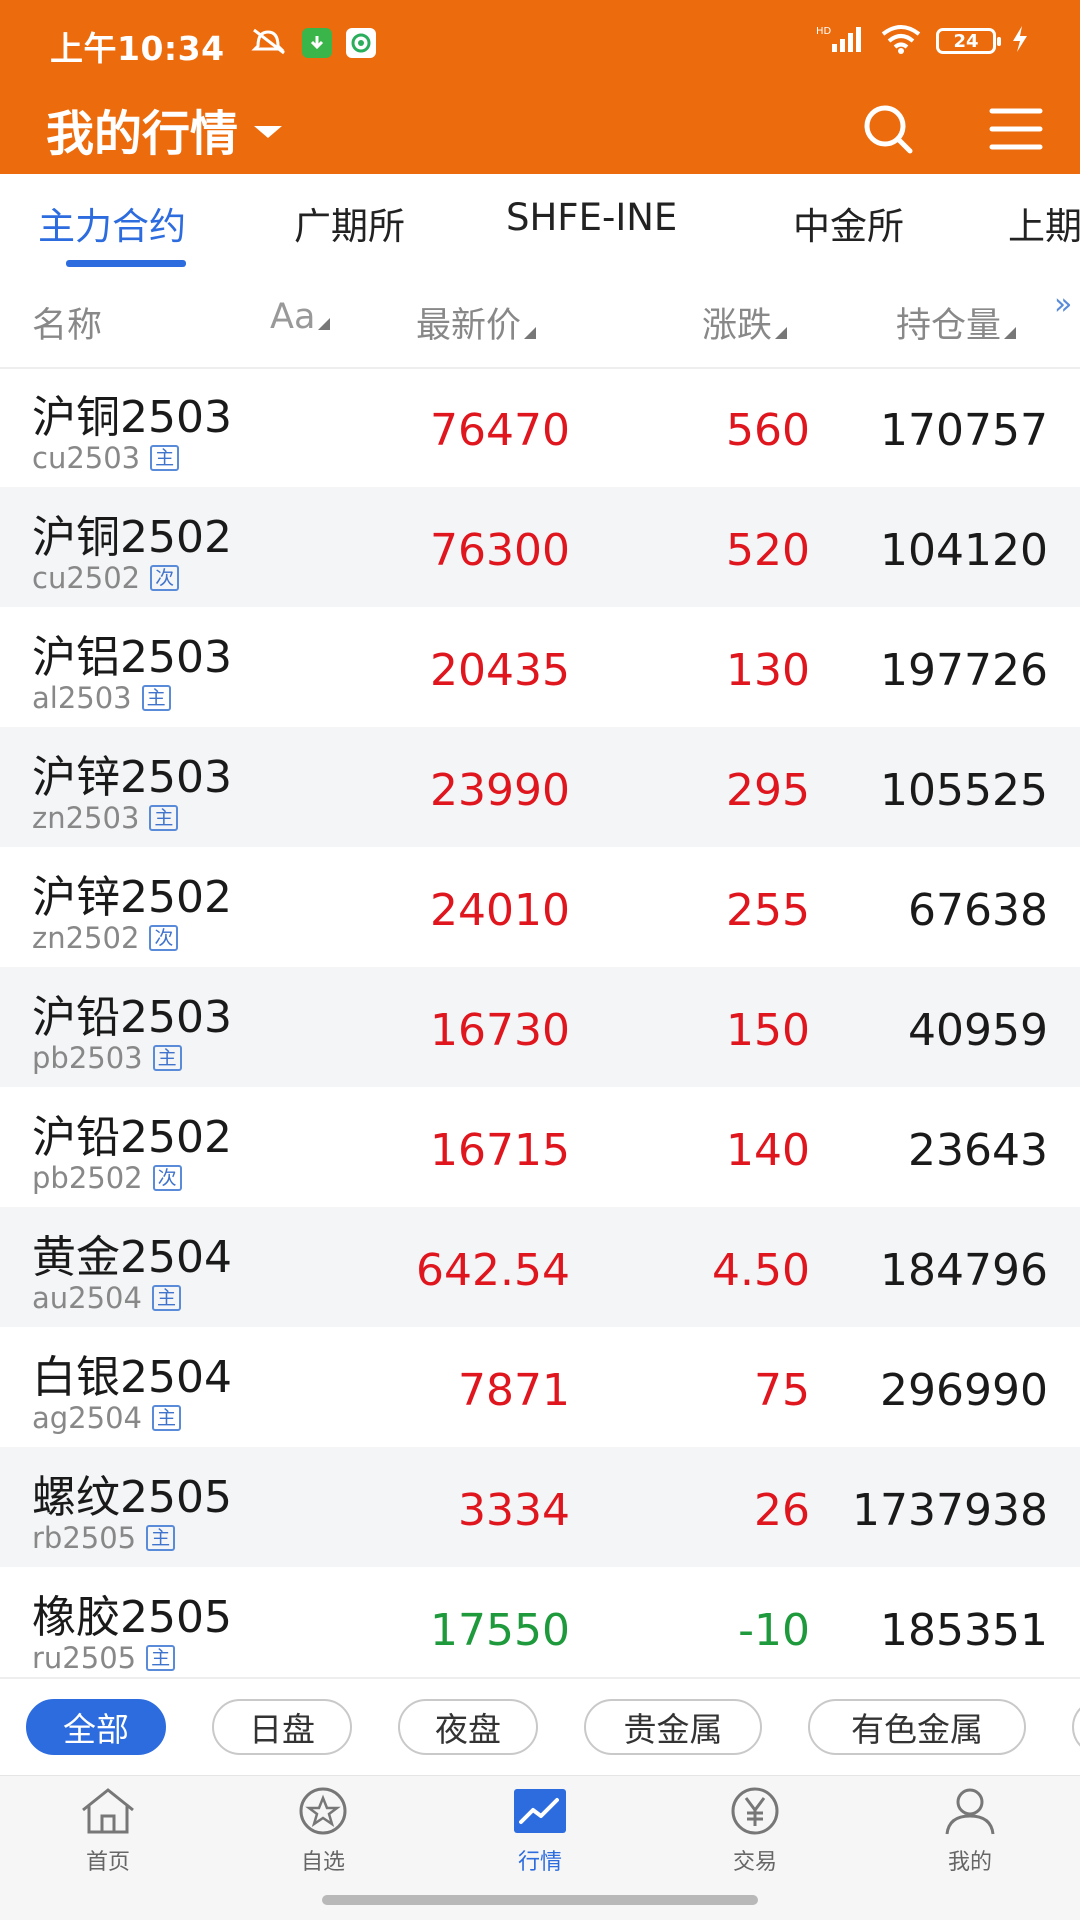 The height and width of the screenshot is (1920, 1080). What do you see at coordinates (540, 1622) in the screenshot?
I see `table-row: 橡胶2505 ru2505 主 17550 -10 185351` at bounding box center [540, 1622].